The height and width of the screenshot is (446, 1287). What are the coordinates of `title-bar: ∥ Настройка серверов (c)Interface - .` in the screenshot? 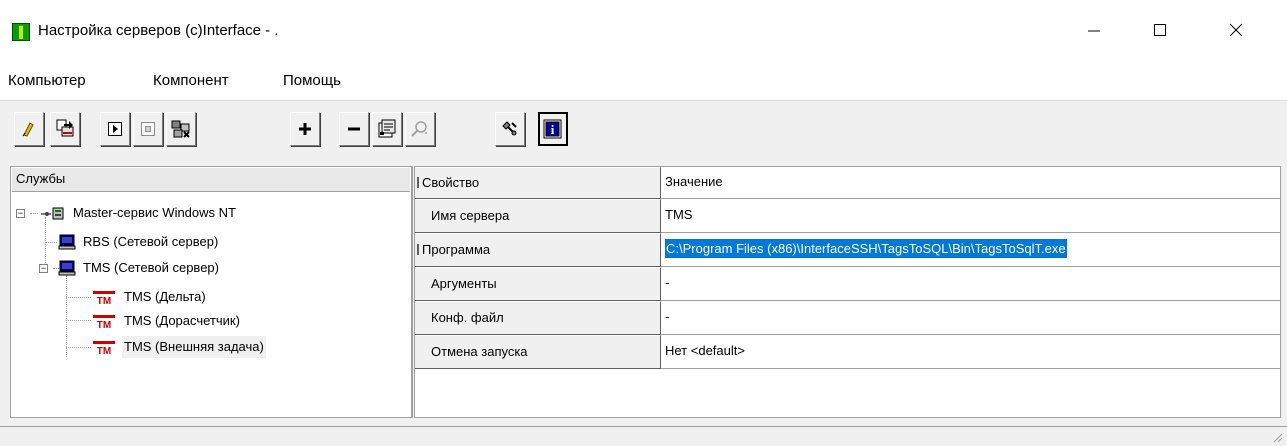 It's located at (643, 31).